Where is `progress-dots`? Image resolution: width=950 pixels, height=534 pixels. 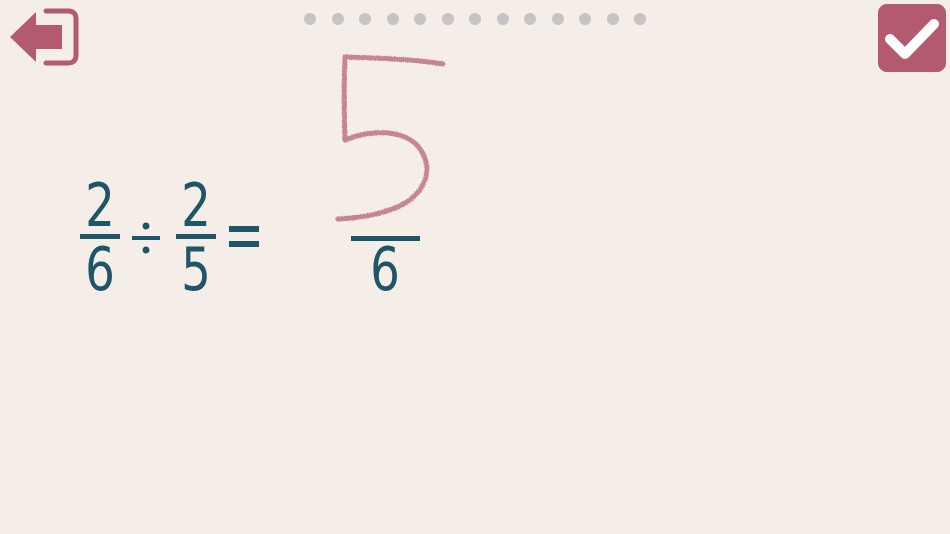
progress-dots is located at coordinates (475, 19).